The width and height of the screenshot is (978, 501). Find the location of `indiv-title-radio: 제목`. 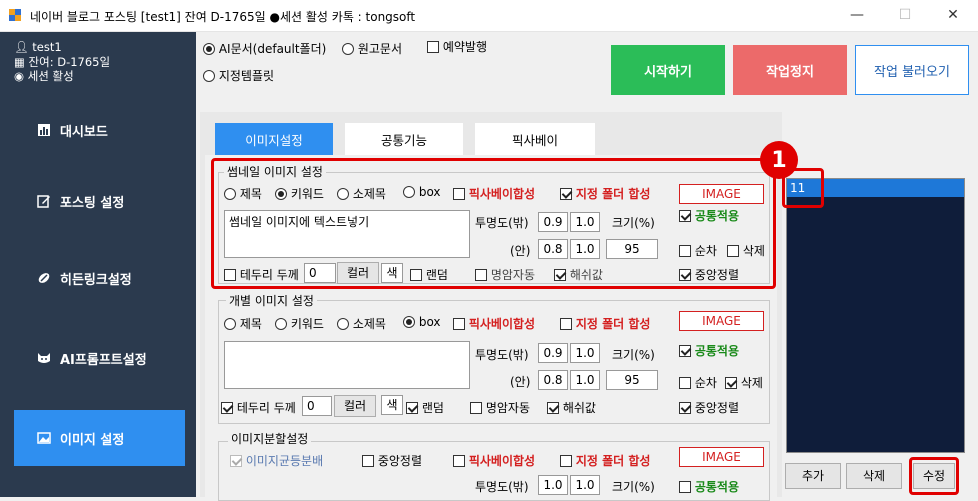

indiv-title-radio: 제목 is located at coordinates (243, 323).